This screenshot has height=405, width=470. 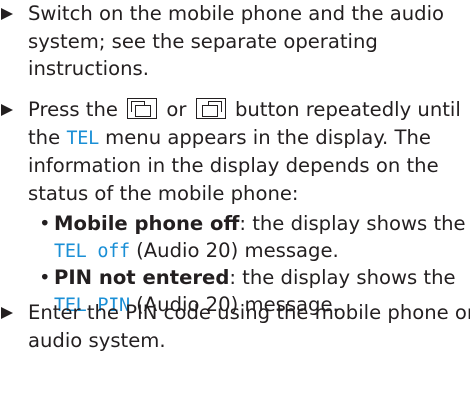 I want to click on bullet-heading: Mobile phone off, so click(x=147, y=223).